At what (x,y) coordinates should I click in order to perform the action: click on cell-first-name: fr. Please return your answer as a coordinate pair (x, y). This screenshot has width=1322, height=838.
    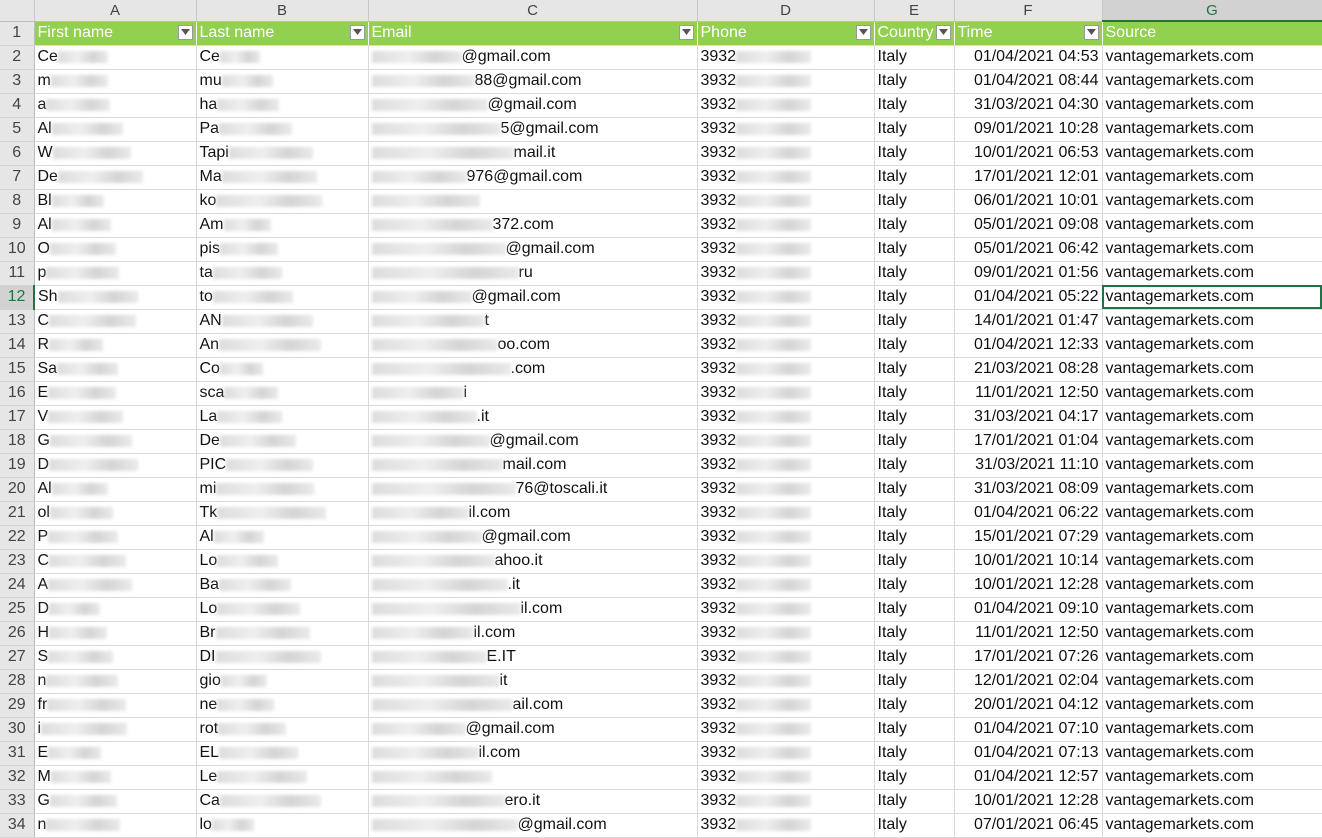
    Looking at the image, I should click on (115, 705).